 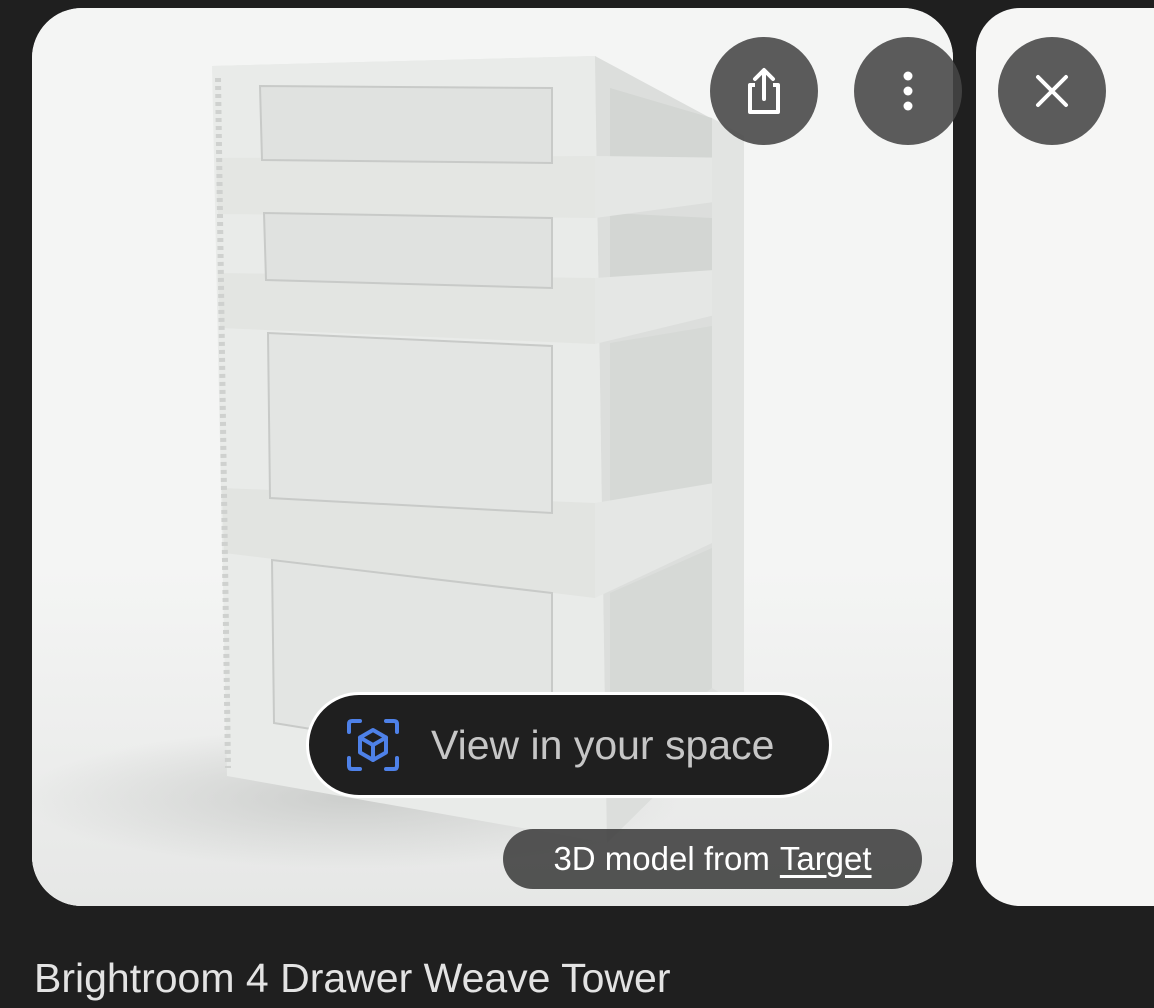 I want to click on more-vert-icon, so click(x=908, y=91).